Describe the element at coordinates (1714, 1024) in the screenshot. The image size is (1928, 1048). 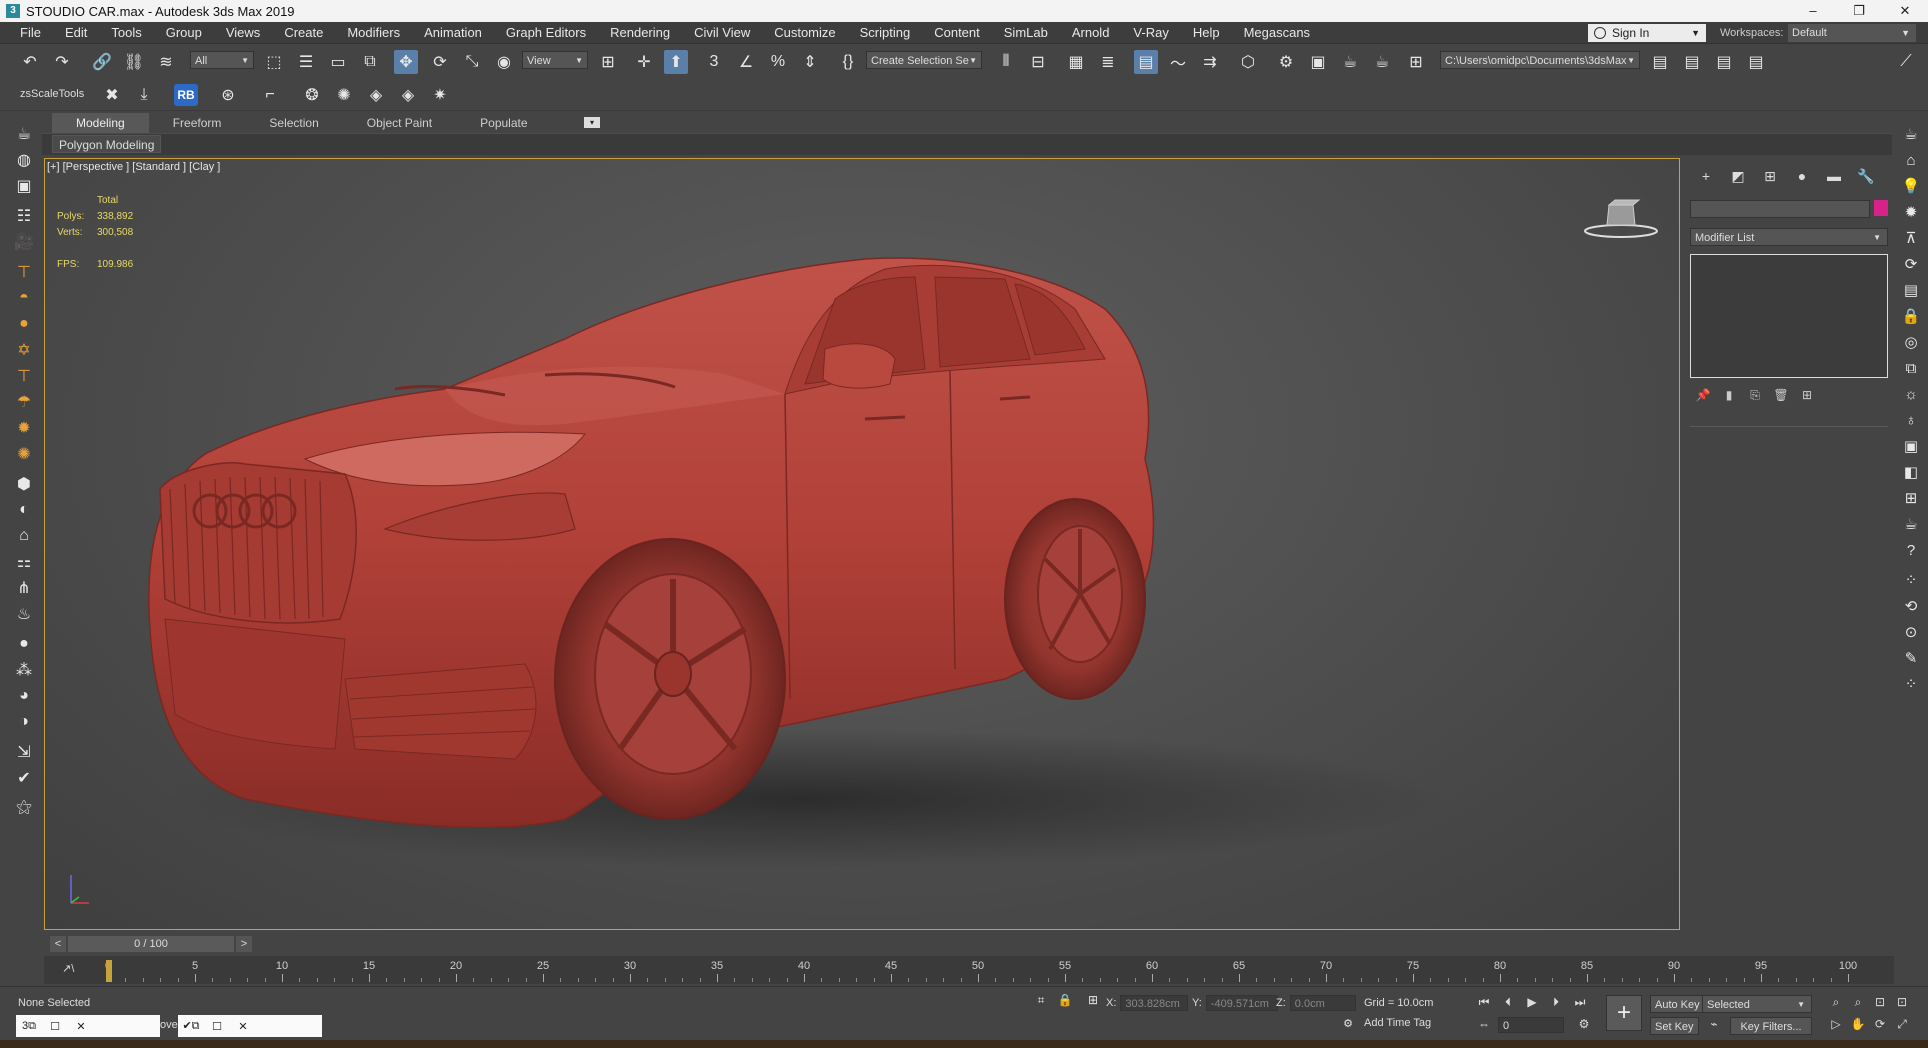
I see `key-tangent-icon: ⌁` at that location.